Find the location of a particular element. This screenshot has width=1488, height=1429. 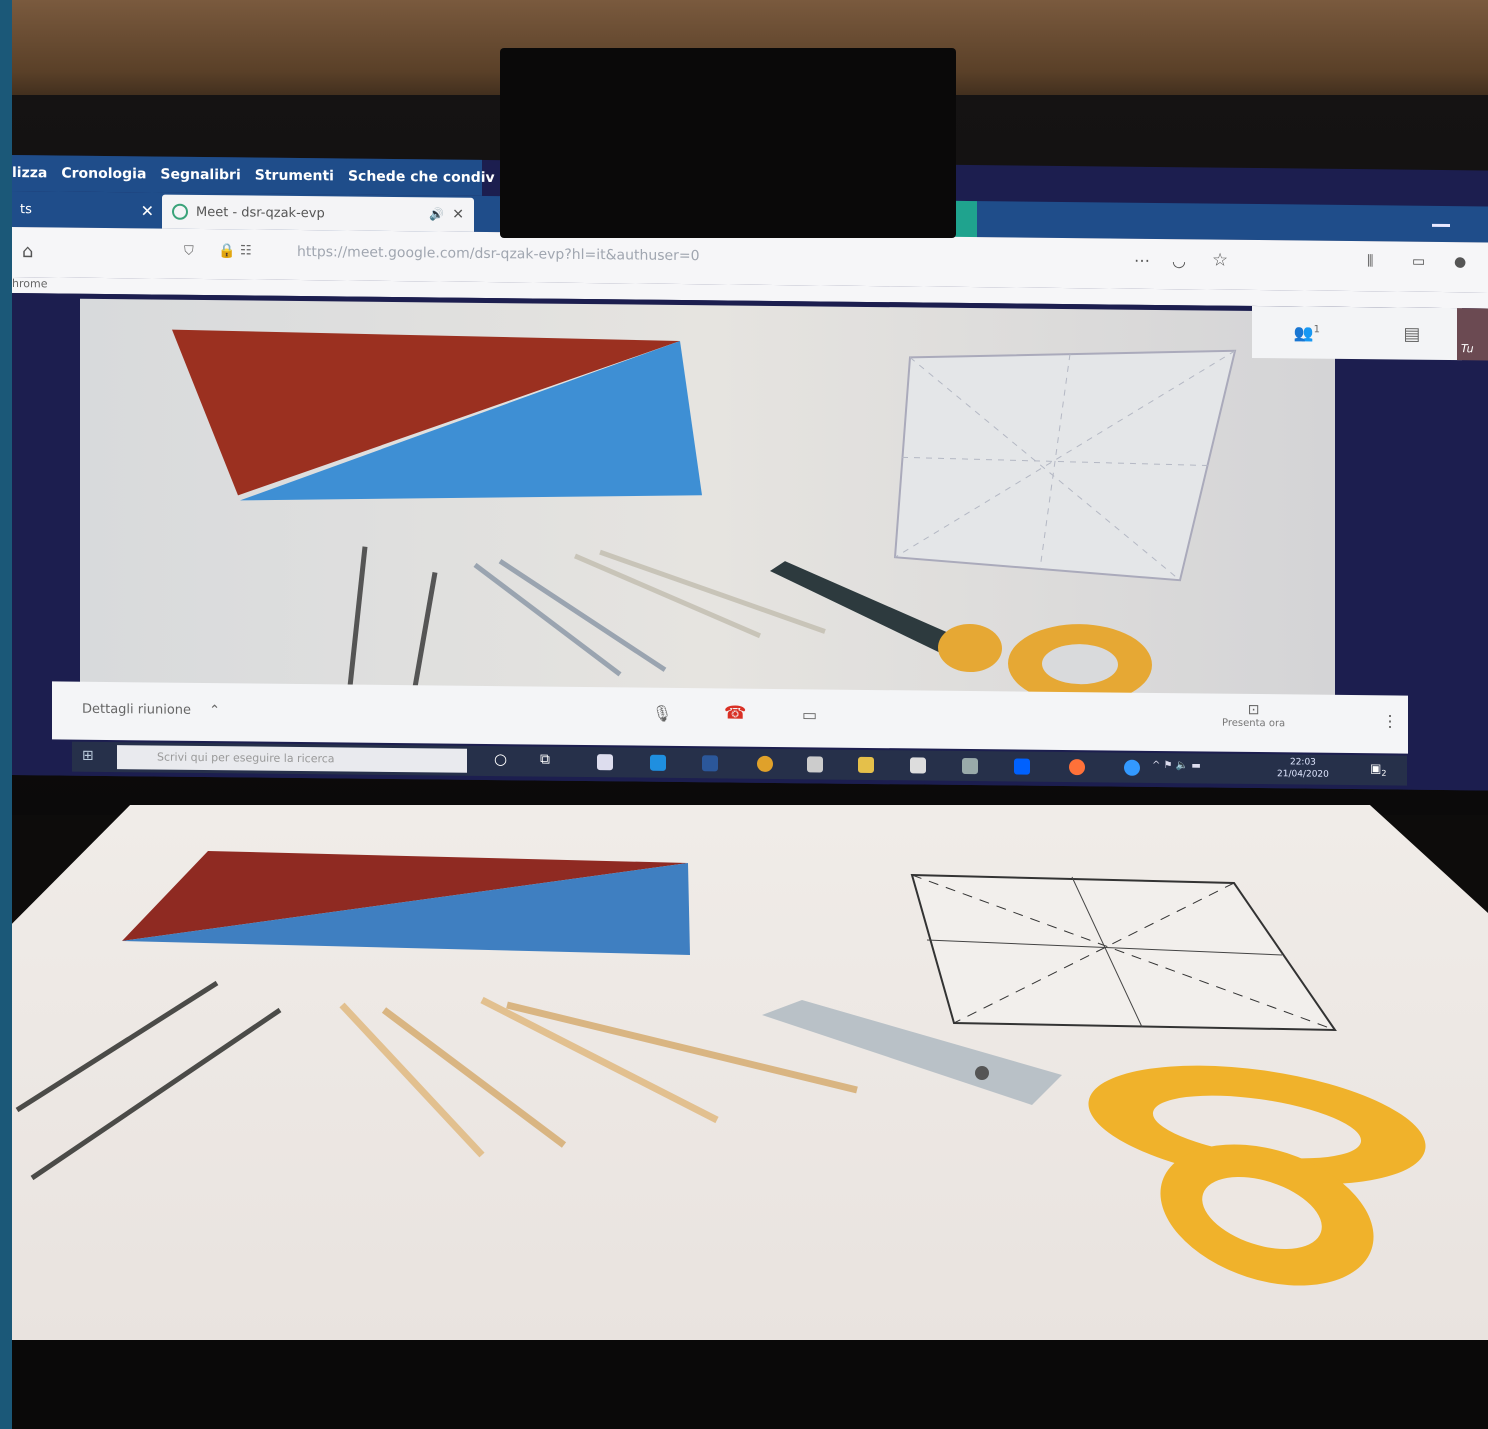

star-icon: ☆ is located at coordinates (1220, 260).